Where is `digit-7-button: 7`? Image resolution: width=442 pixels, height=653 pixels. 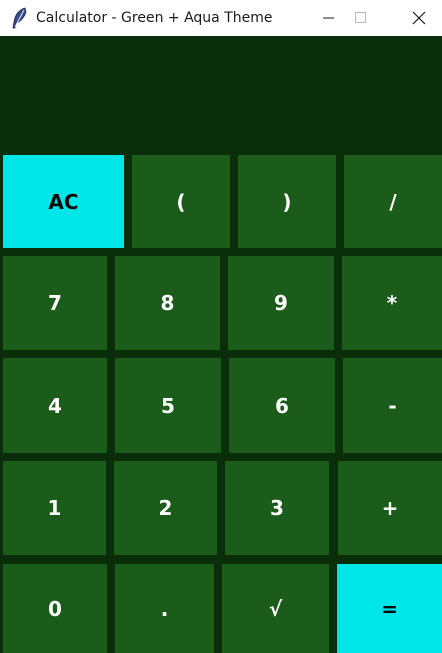 digit-7-button: 7 is located at coordinates (55, 303).